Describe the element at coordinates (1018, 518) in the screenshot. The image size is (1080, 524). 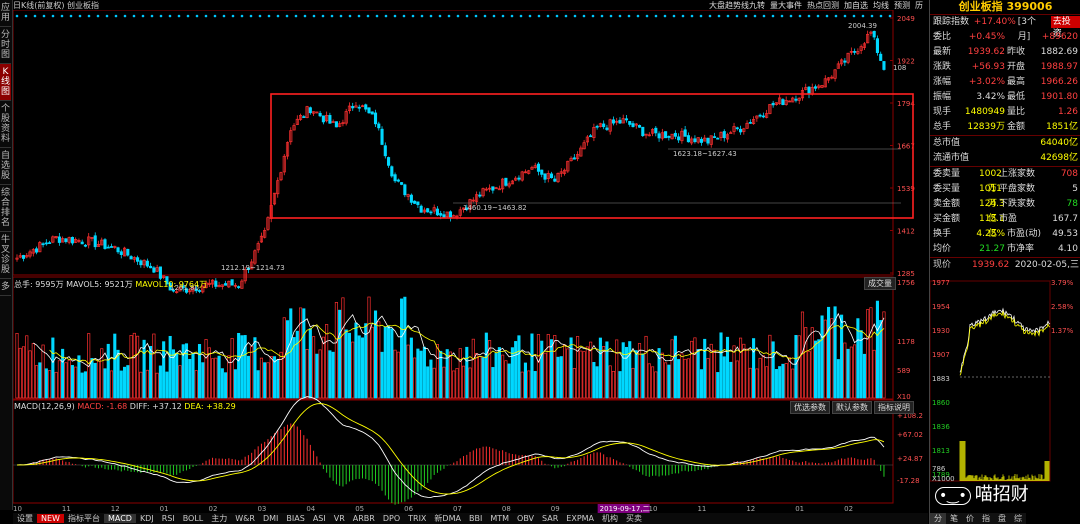
I see `mini-tab-5: 综` at that location.